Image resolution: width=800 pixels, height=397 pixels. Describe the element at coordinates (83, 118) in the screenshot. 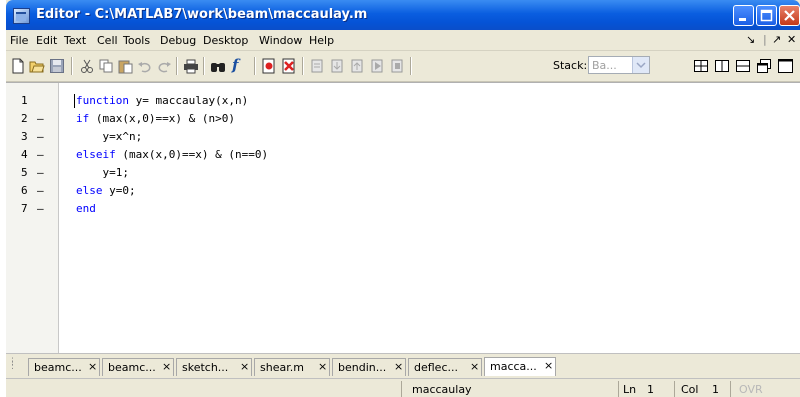

I see `keyword: if` at that location.